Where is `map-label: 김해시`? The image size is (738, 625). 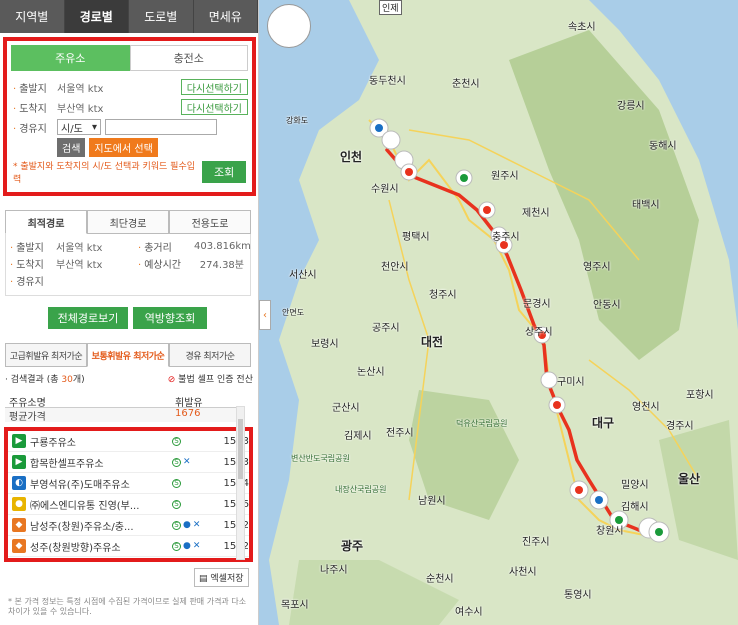
map-label: 김해시 is located at coordinates (635, 507).